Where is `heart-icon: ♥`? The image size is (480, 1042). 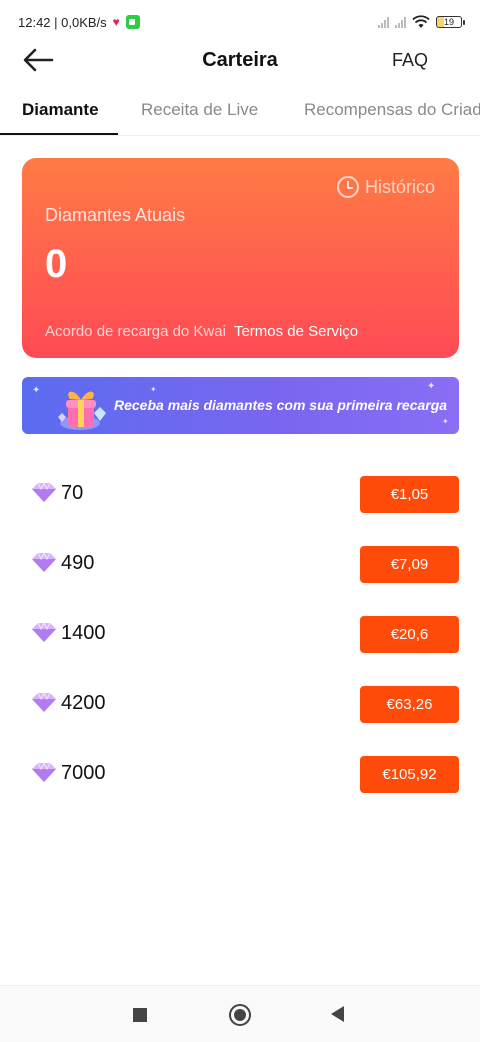 heart-icon: ♥ is located at coordinates (116, 22).